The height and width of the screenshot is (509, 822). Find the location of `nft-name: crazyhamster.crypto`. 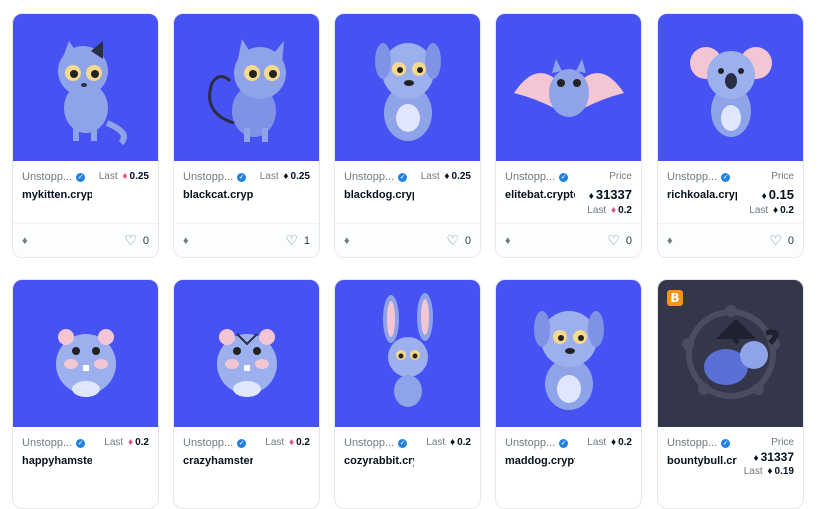

nft-name: crazyhamster.crypto is located at coordinates (218, 461).